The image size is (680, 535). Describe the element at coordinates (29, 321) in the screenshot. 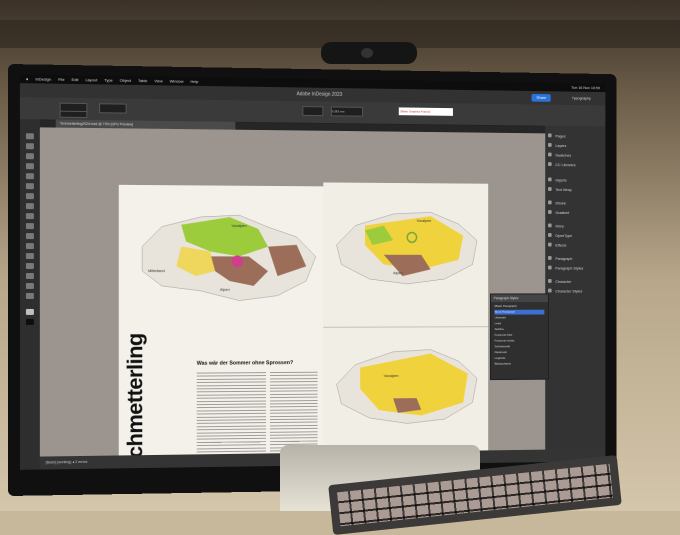

I see `stroke-swatch-icon` at that location.